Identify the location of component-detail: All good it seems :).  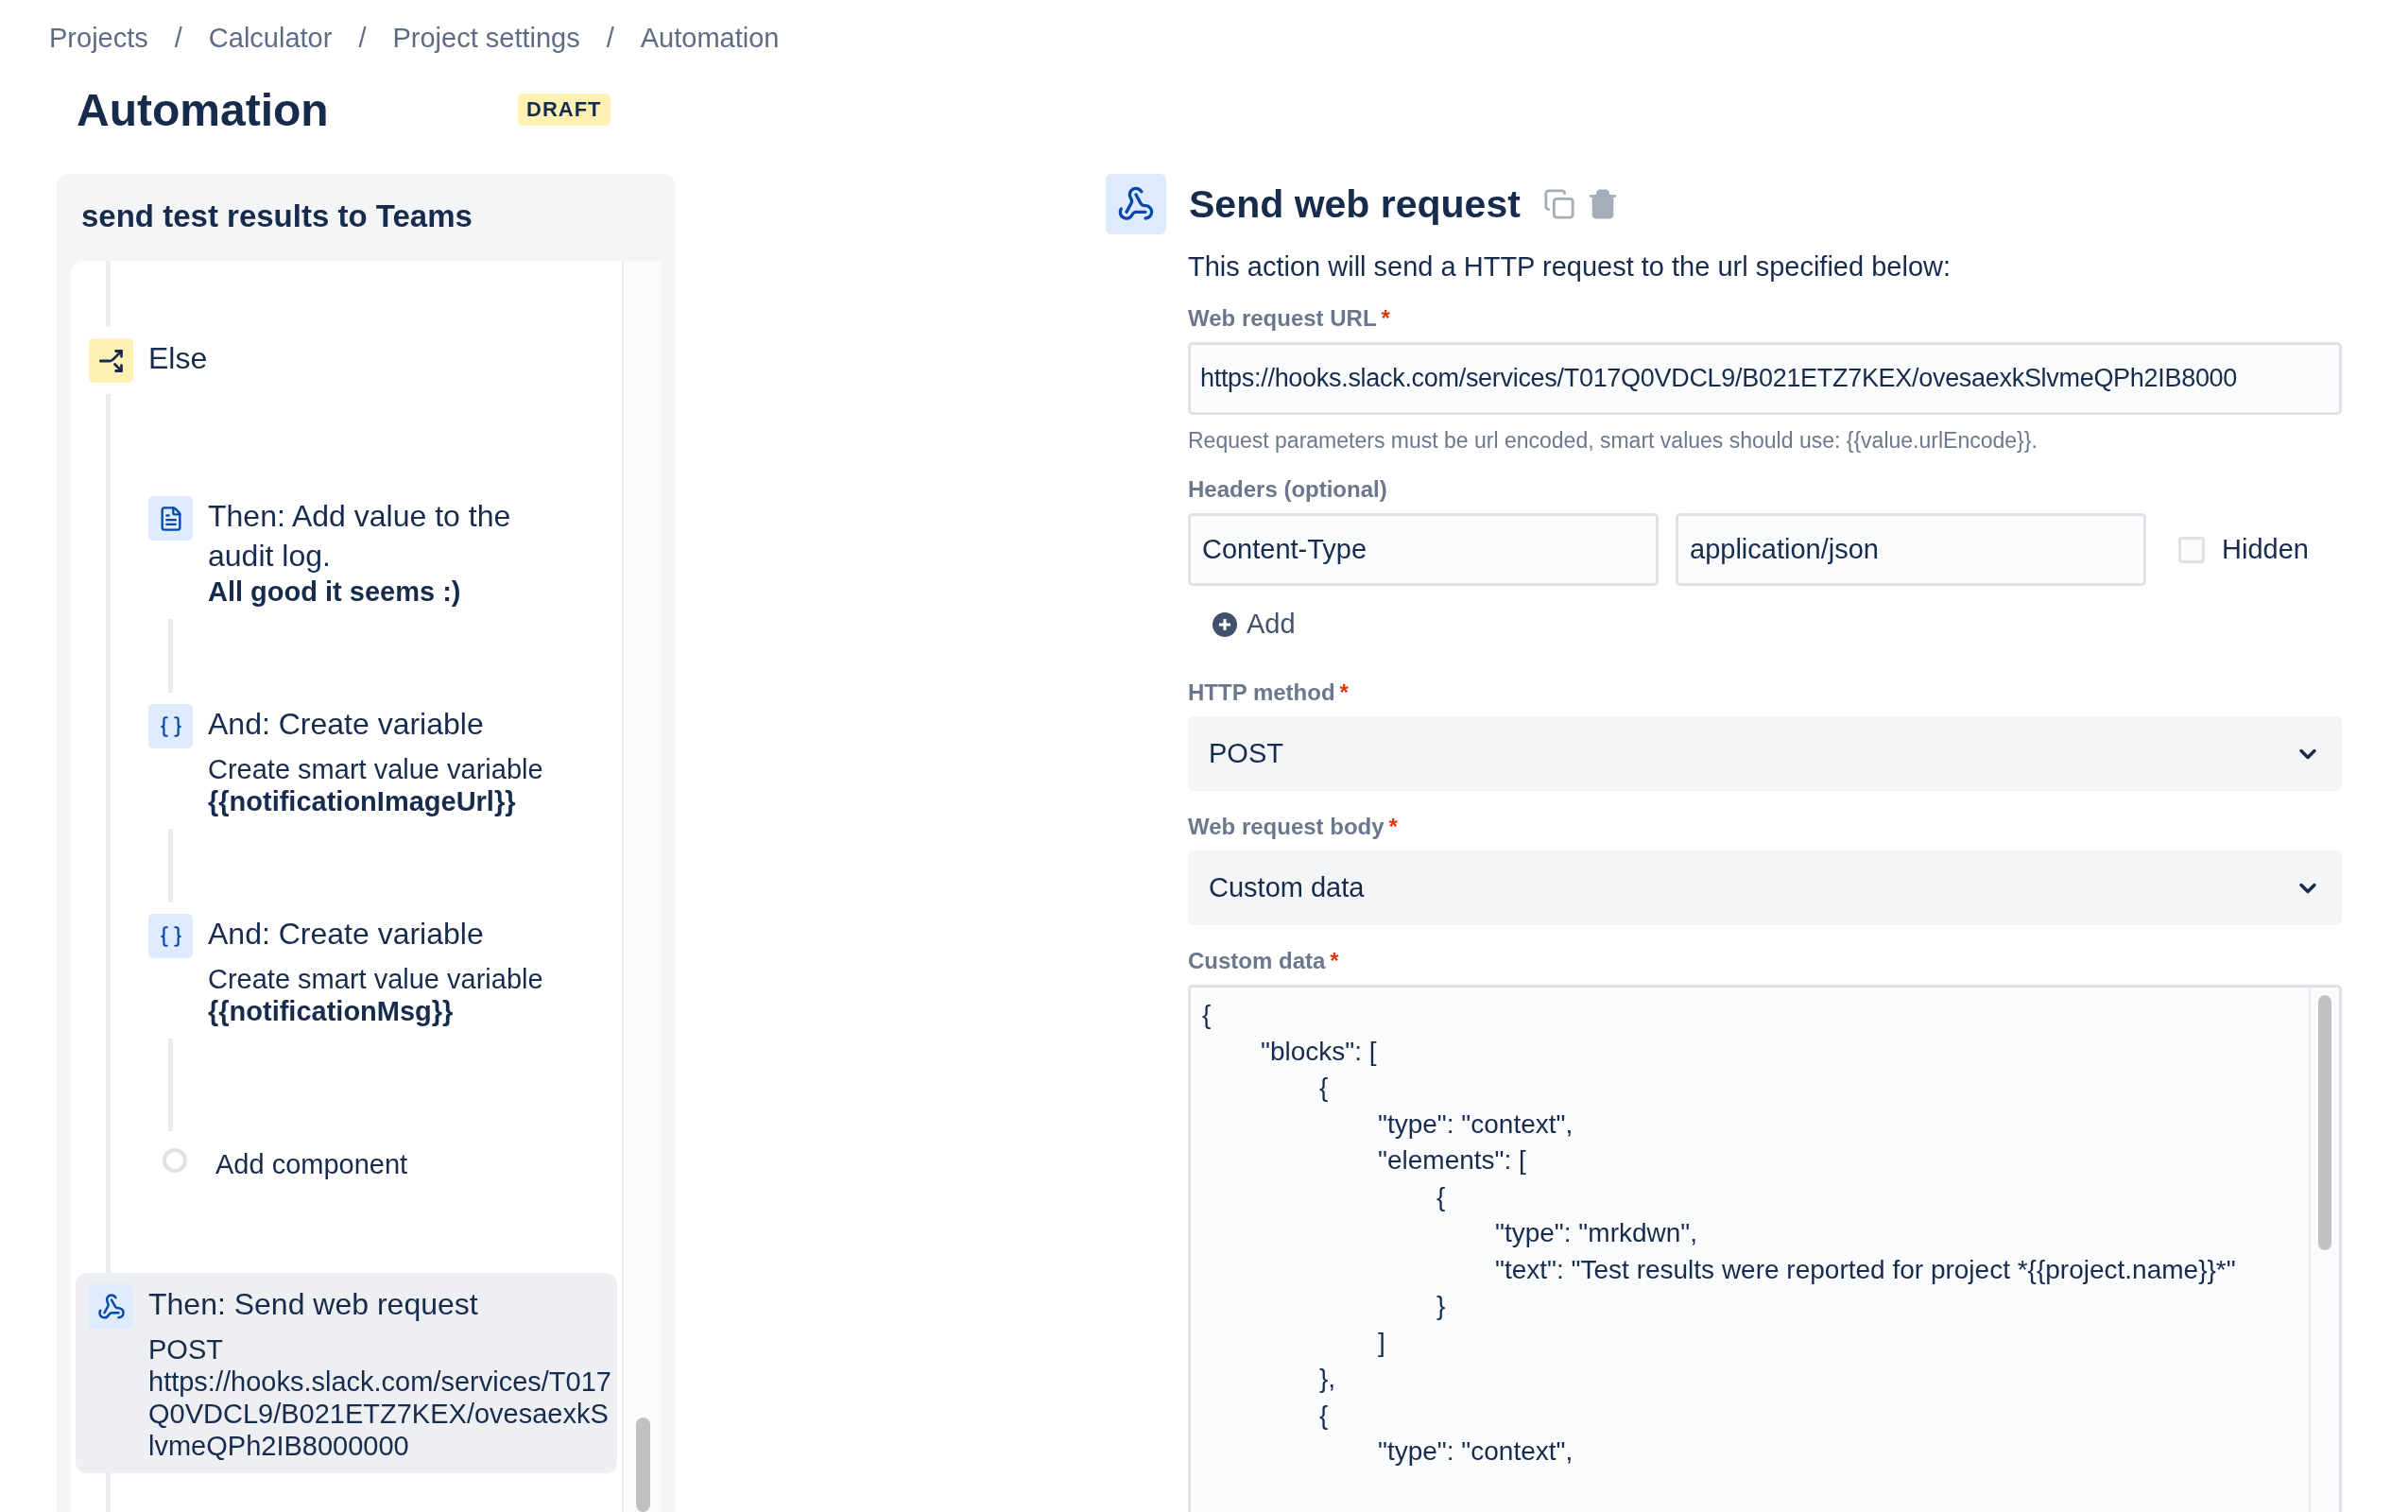
(335, 592).